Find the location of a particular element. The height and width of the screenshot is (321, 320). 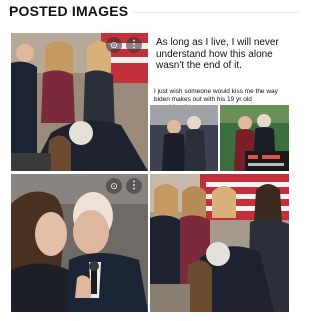

section-title: POSTED IMAGES is located at coordinates (69, 11).